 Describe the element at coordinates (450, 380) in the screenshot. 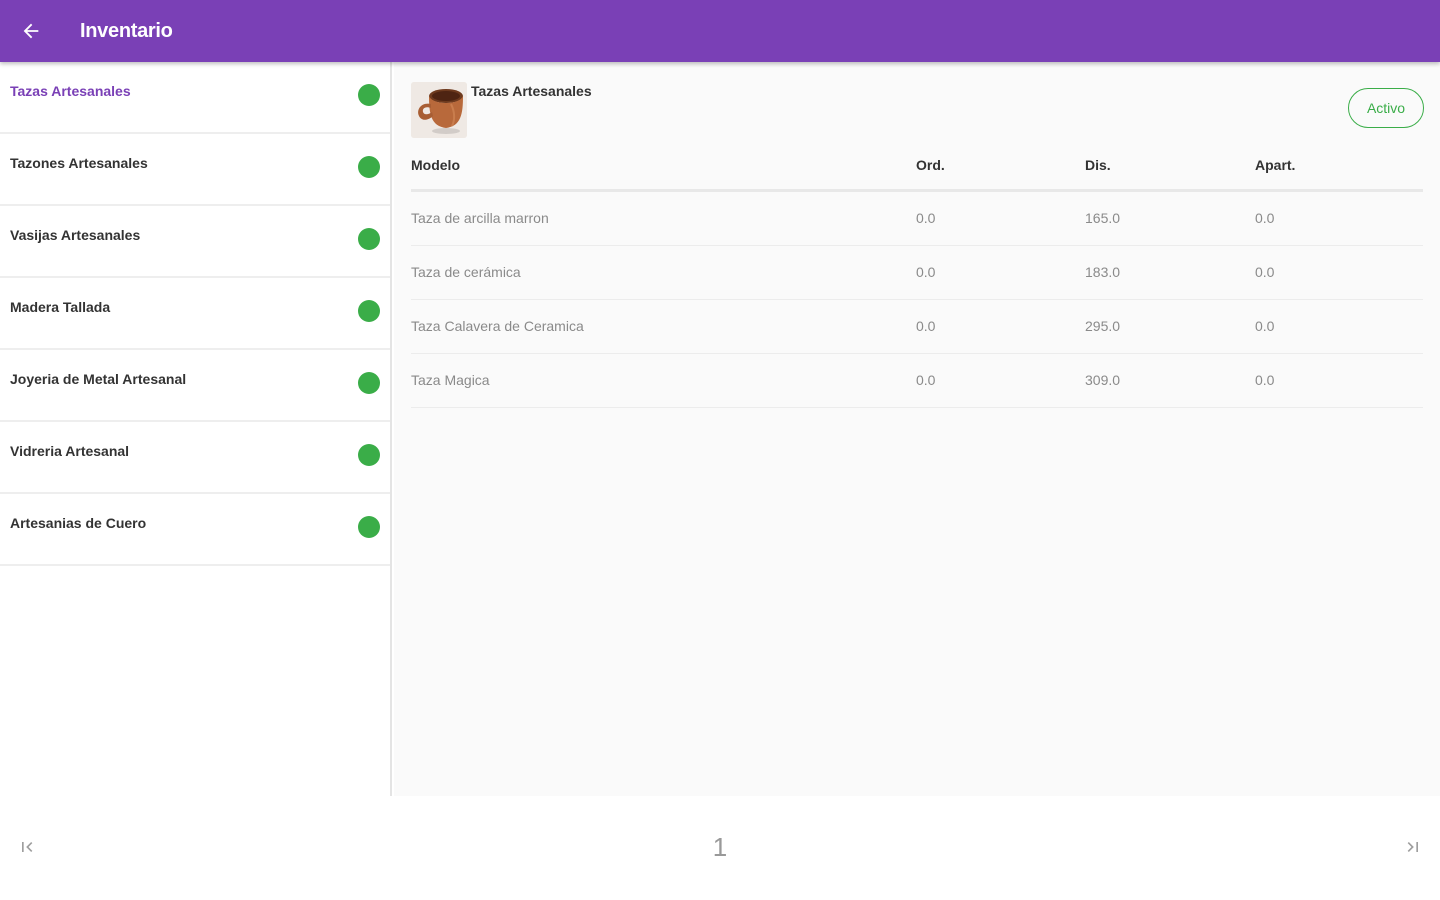

I see `cell-modelo: Taza Magica` at that location.